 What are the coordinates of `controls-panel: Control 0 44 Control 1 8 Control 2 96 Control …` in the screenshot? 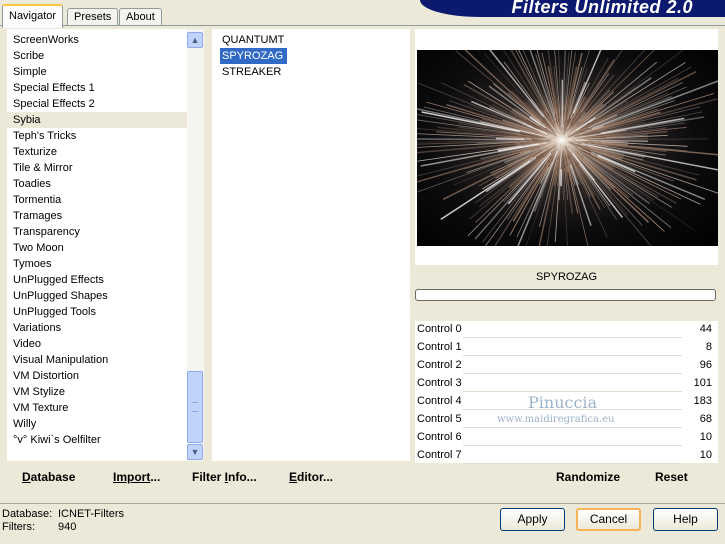 It's located at (566, 393).